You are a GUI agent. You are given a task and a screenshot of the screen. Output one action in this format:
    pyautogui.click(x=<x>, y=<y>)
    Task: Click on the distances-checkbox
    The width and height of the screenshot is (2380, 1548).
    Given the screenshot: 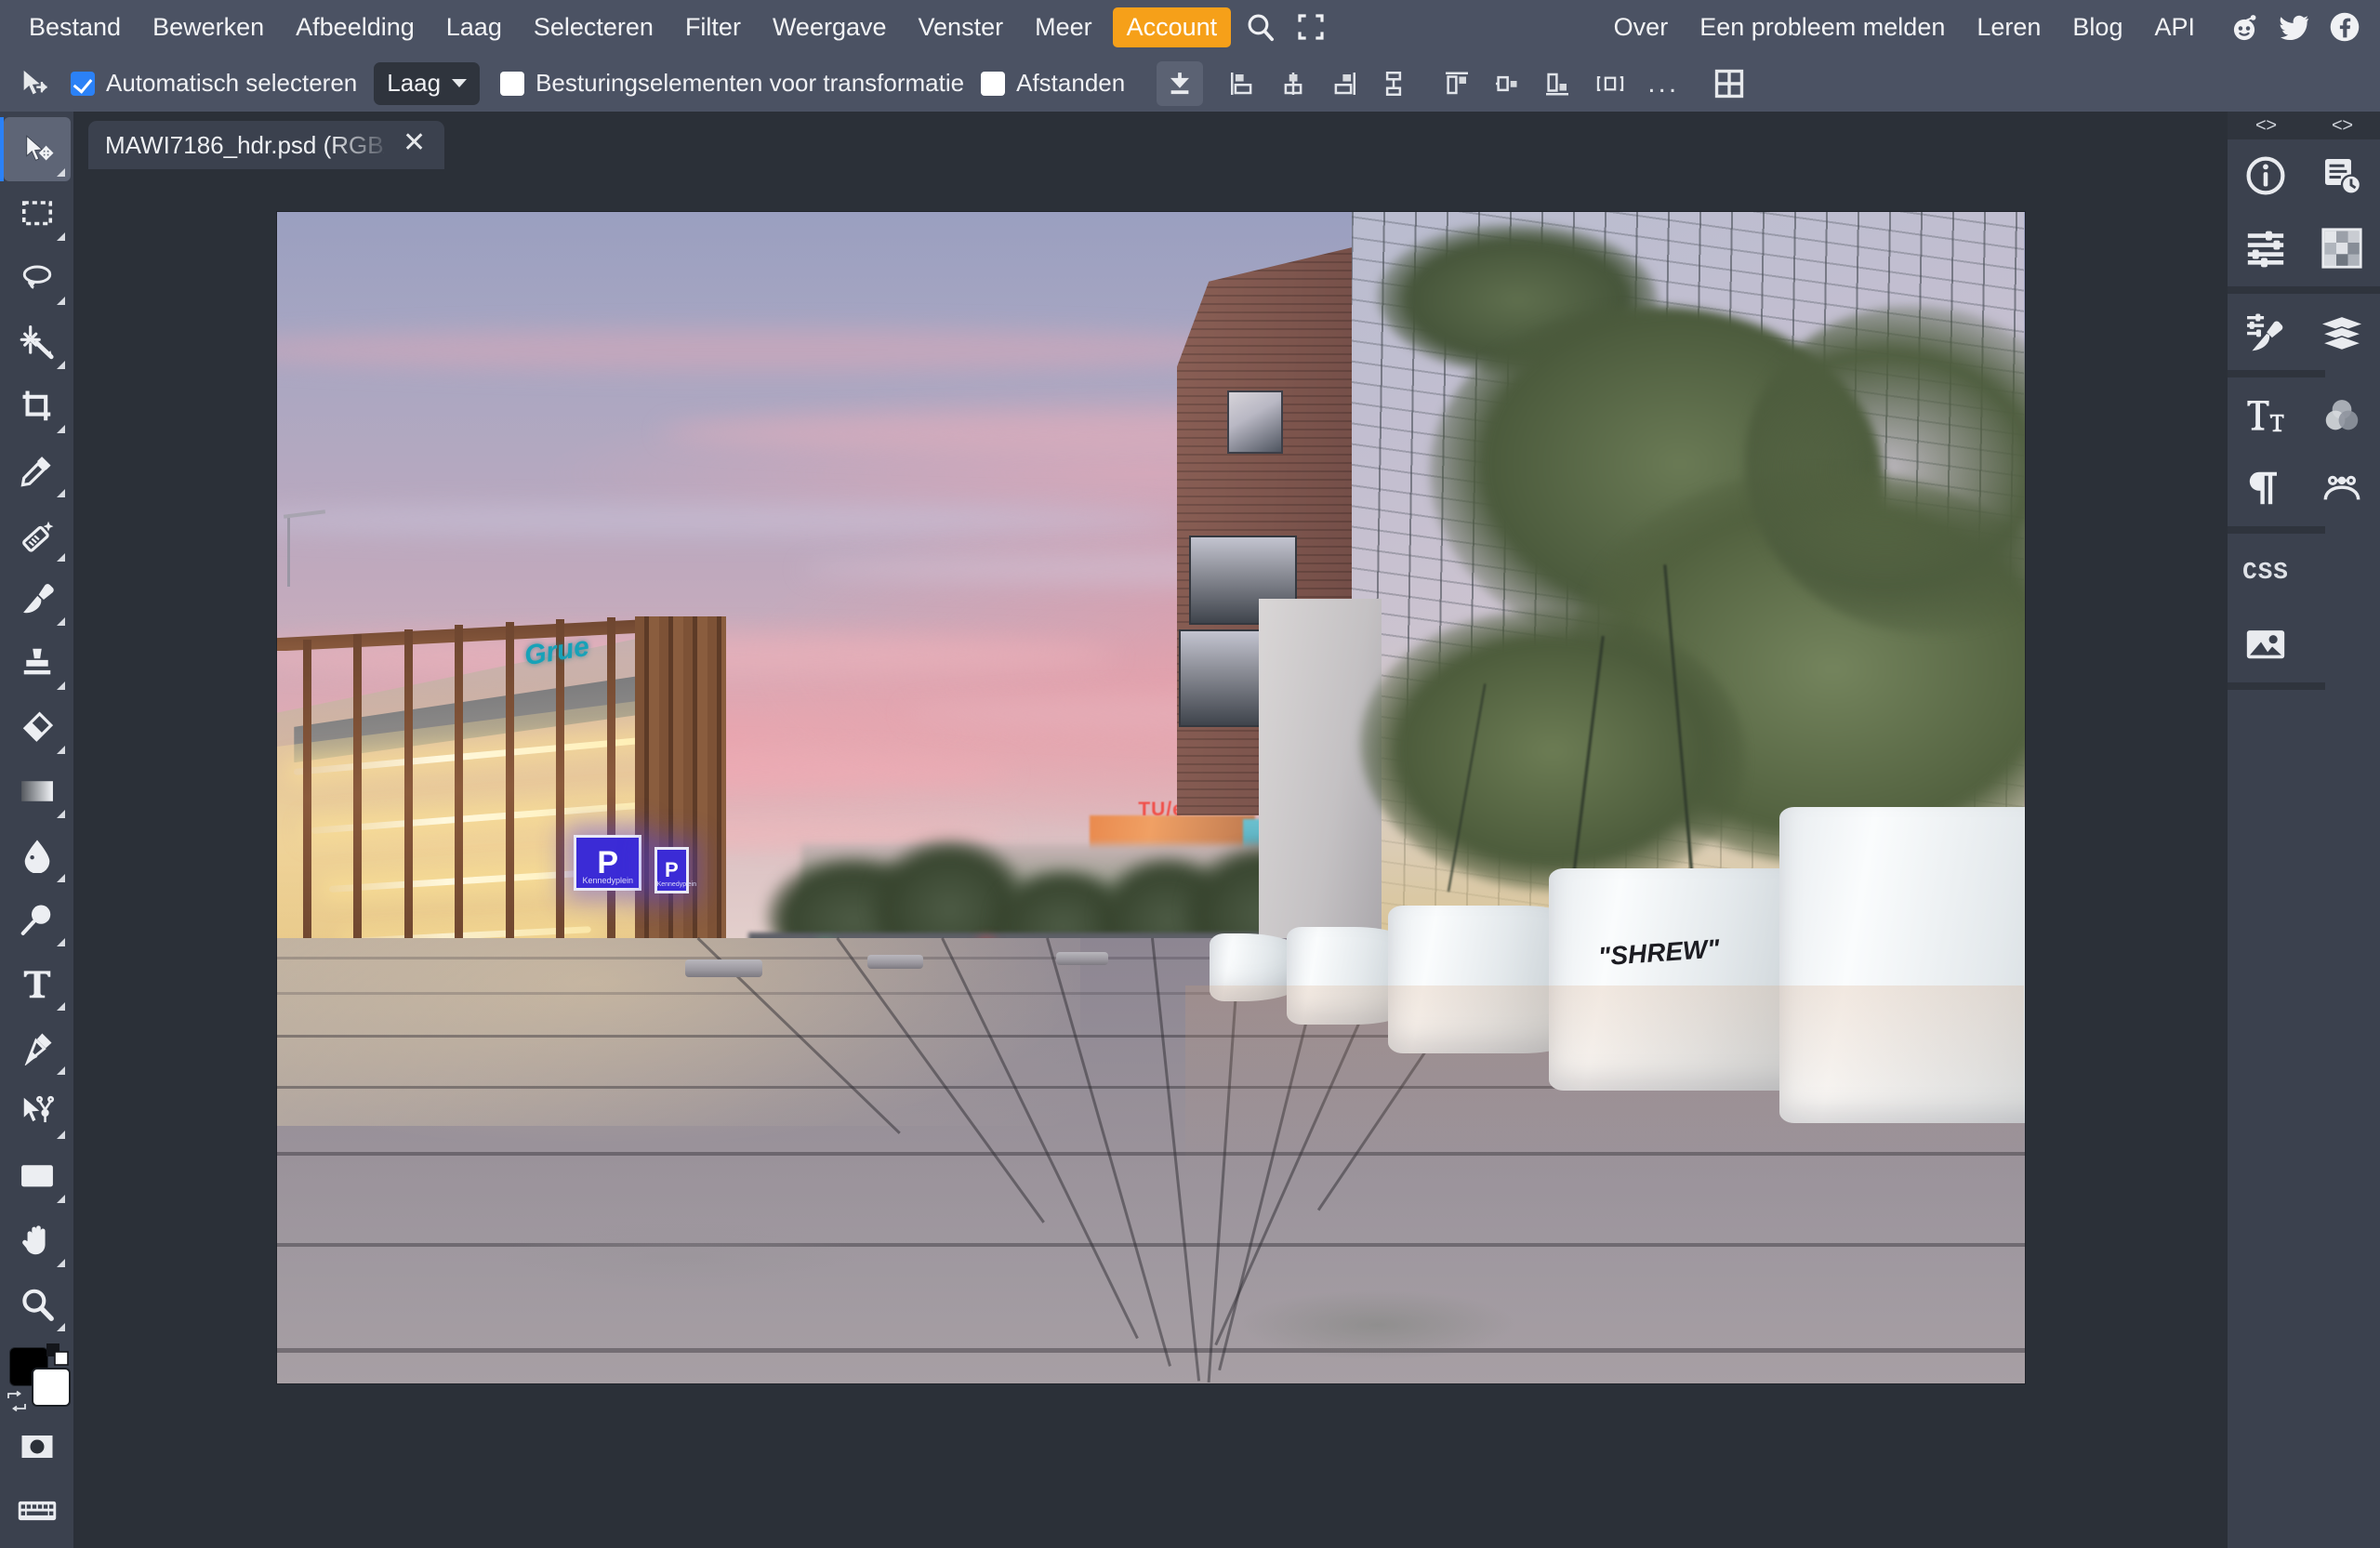 What is the action you would take?
    pyautogui.click(x=993, y=83)
    